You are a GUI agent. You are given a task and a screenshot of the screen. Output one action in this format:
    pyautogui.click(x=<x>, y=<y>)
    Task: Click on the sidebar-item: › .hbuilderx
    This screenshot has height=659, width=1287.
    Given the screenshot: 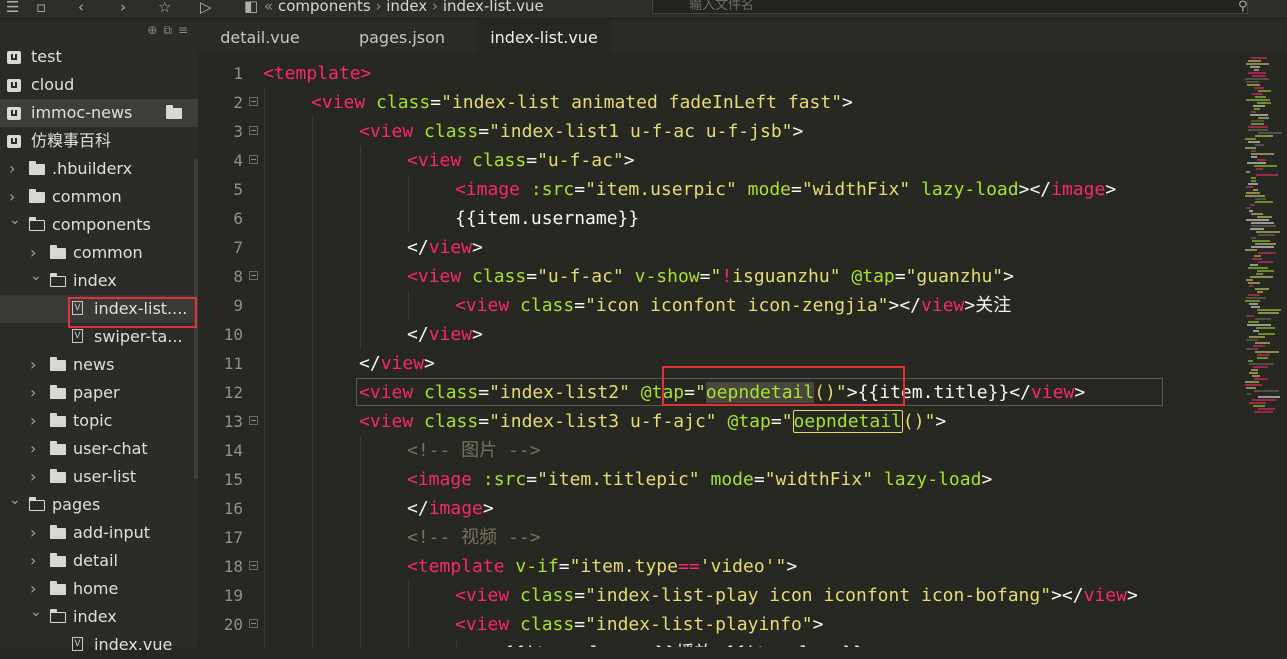 What is the action you would take?
    pyautogui.click(x=99, y=169)
    